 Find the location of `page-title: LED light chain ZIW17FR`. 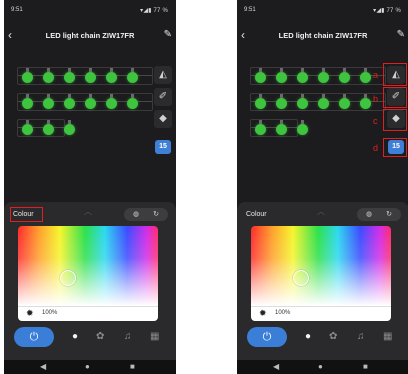

page-title: LED light chain ZIW17FR is located at coordinates (90, 35).